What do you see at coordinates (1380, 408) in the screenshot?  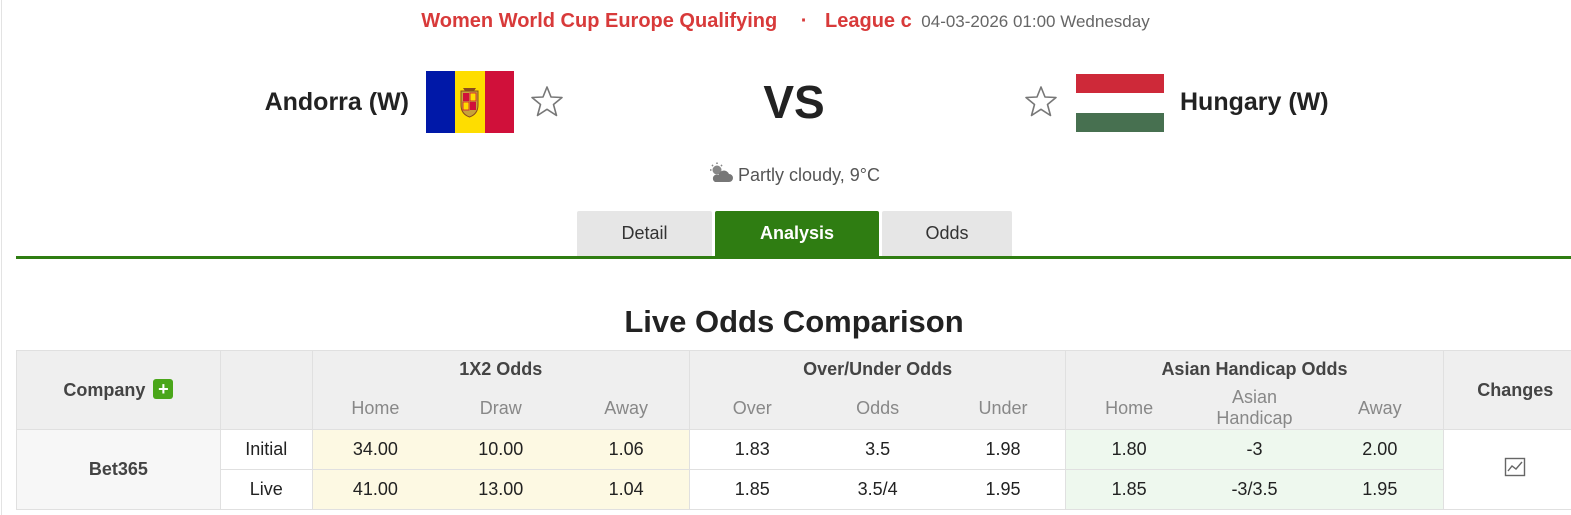 I see `ah-away-header: Away` at bounding box center [1380, 408].